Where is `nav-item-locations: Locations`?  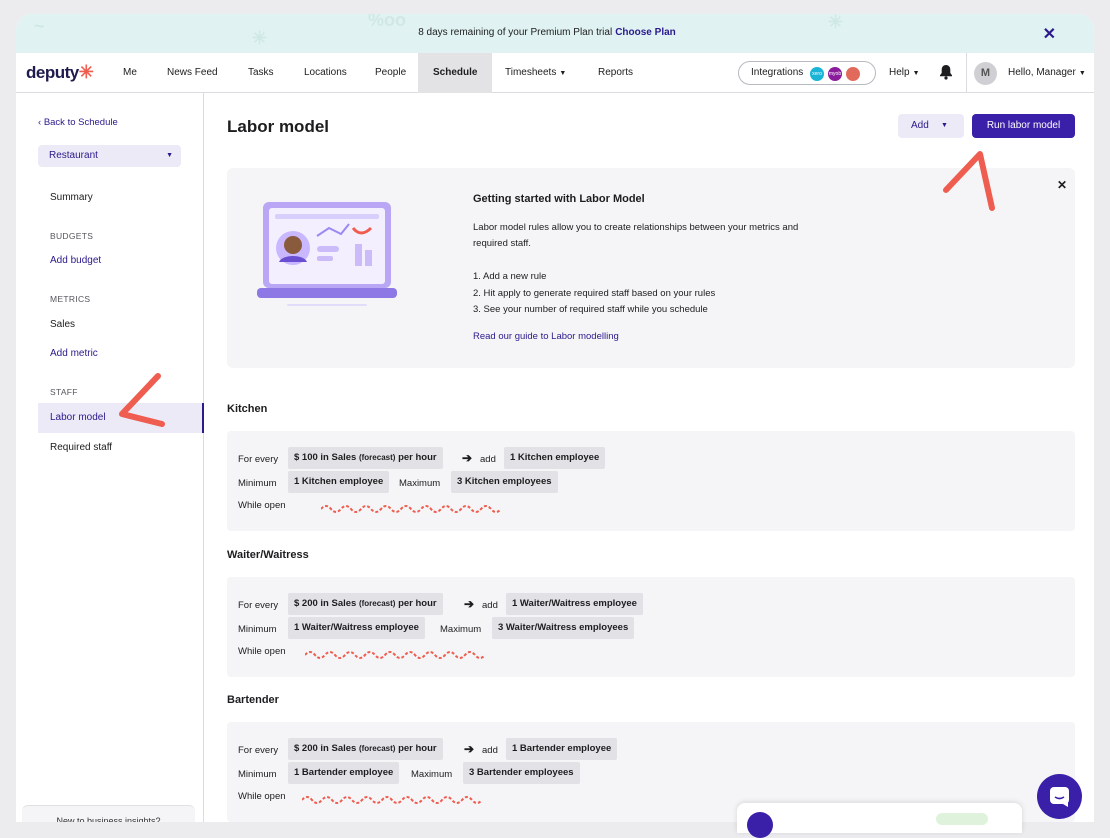
nav-item-locations: Locations is located at coordinates (325, 73).